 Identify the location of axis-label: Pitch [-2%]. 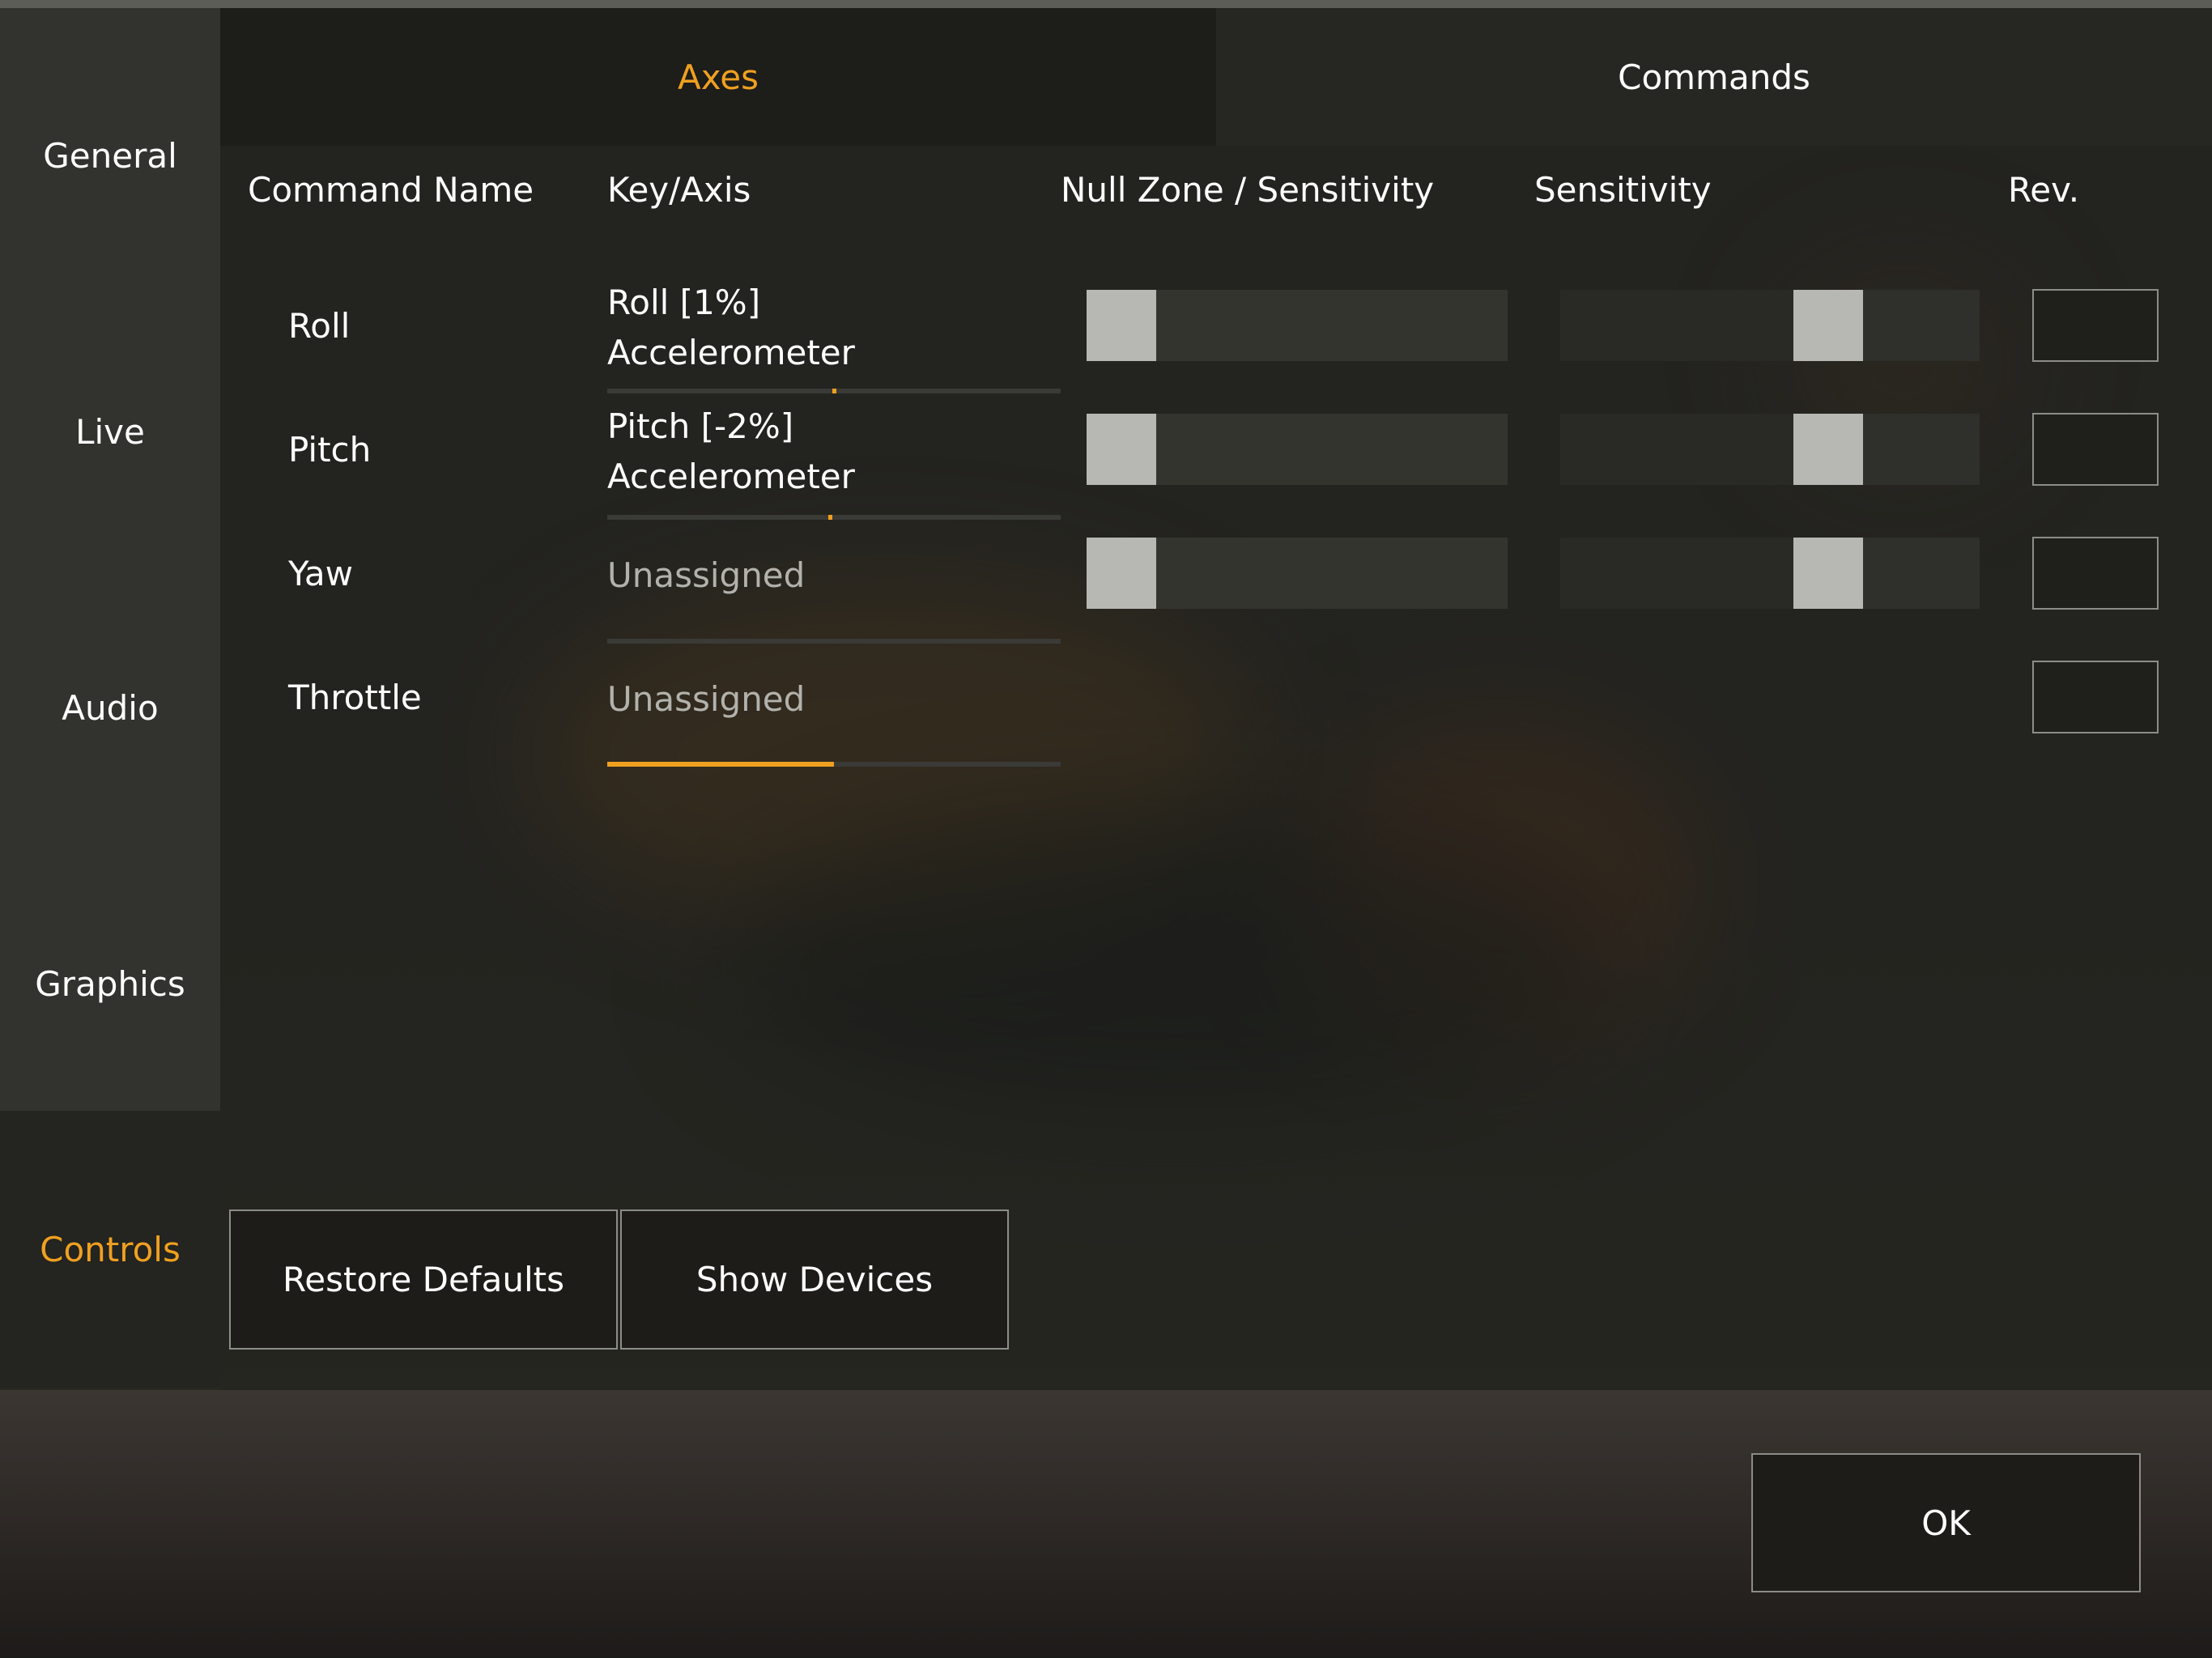
(701, 426).